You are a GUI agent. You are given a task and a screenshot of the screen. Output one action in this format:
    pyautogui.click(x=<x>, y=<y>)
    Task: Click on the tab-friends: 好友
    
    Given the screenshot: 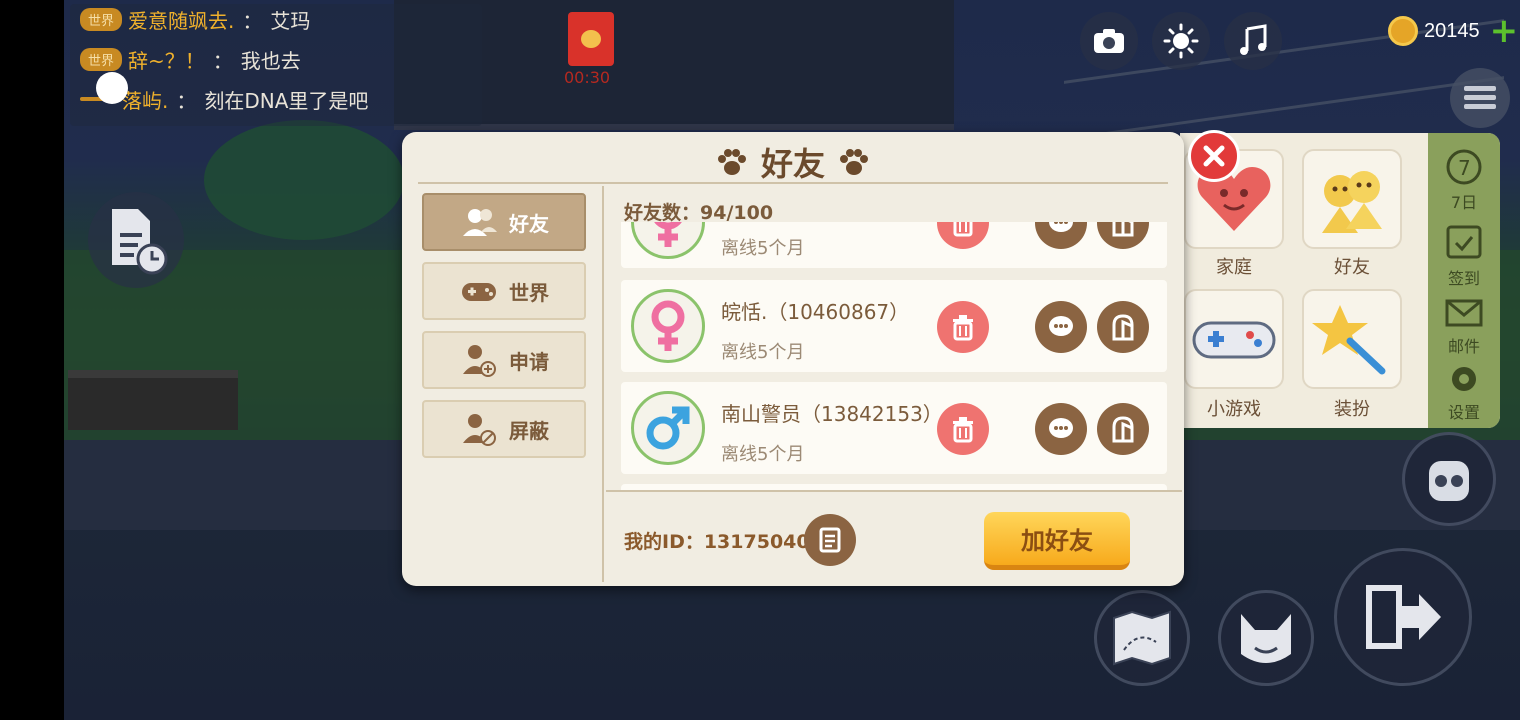 What is the action you would take?
    pyautogui.click(x=504, y=222)
    